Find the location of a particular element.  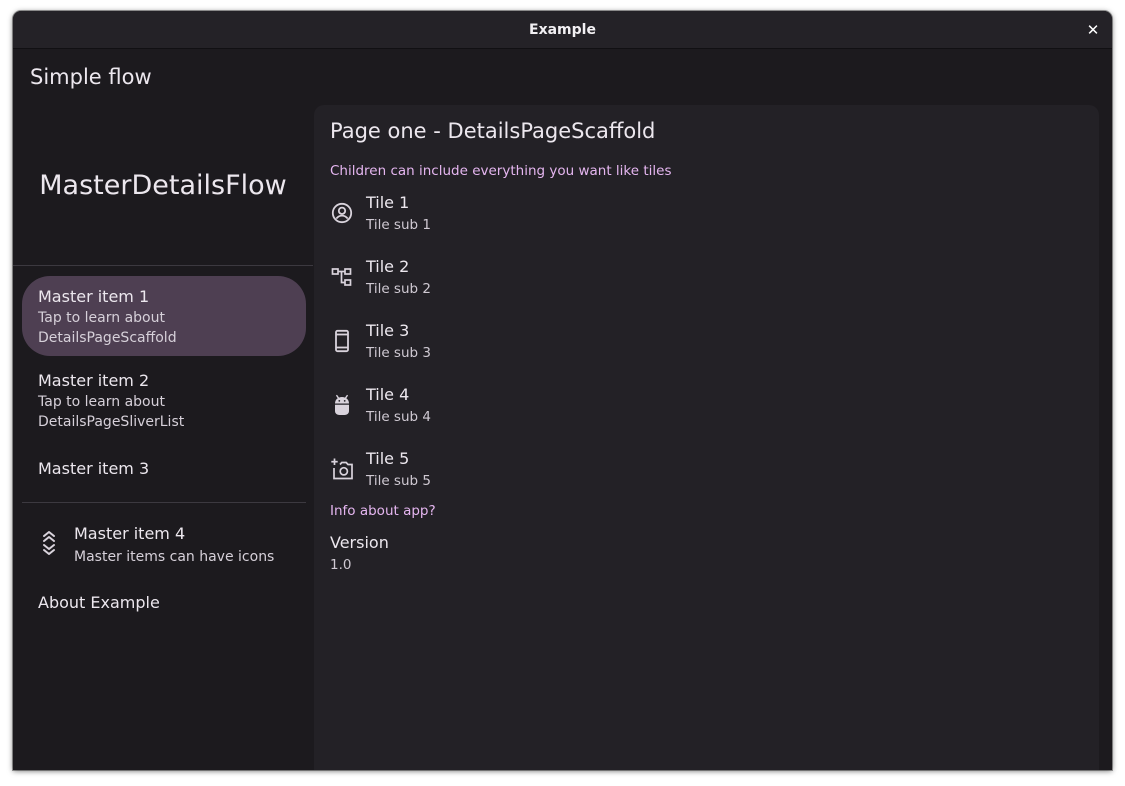

tile-title: Tile 2 is located at coordinates (388, 266).